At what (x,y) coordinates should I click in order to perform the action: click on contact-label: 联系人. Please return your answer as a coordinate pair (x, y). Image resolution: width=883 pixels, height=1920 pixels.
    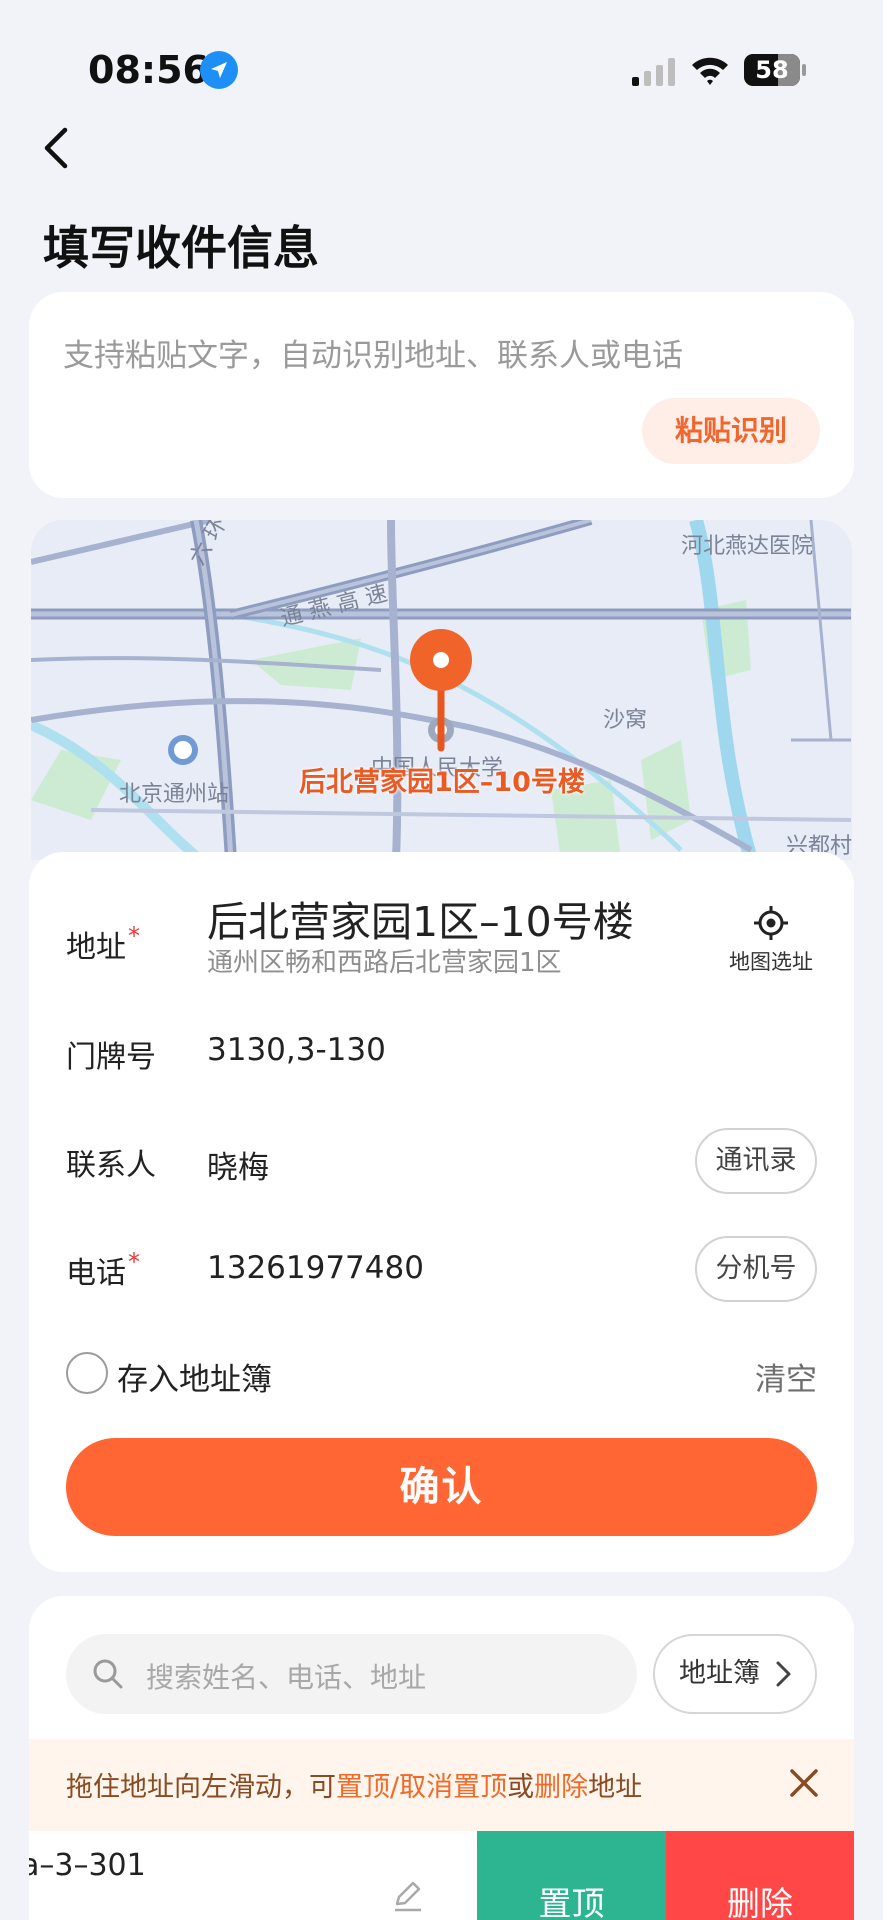
    Looking at the image, I should click on (111, 1165).